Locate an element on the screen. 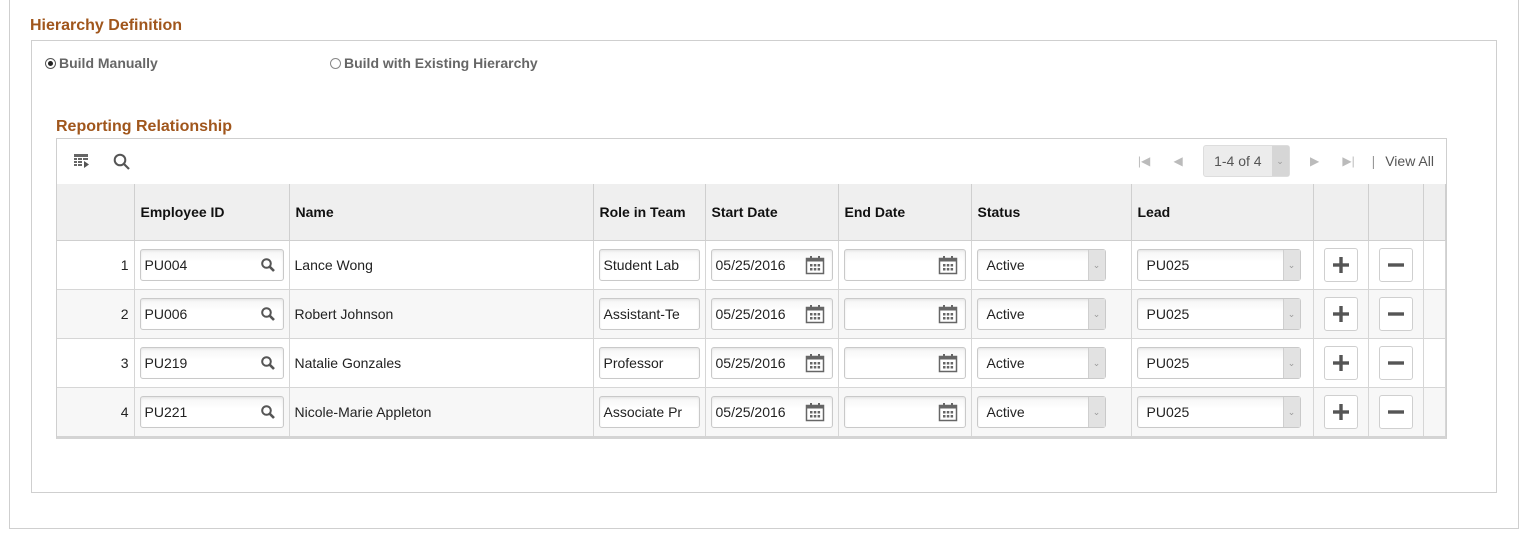 The width and height of the screenshot is (1527, 538). employee-id-input: PU219 is located at coordinates (211, 362).